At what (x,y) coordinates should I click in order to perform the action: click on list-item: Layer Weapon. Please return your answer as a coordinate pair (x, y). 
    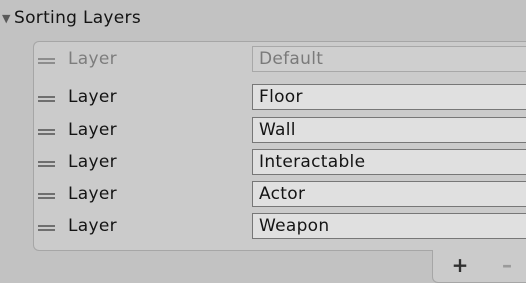
    Looking at the image, I should click on (280, 226).